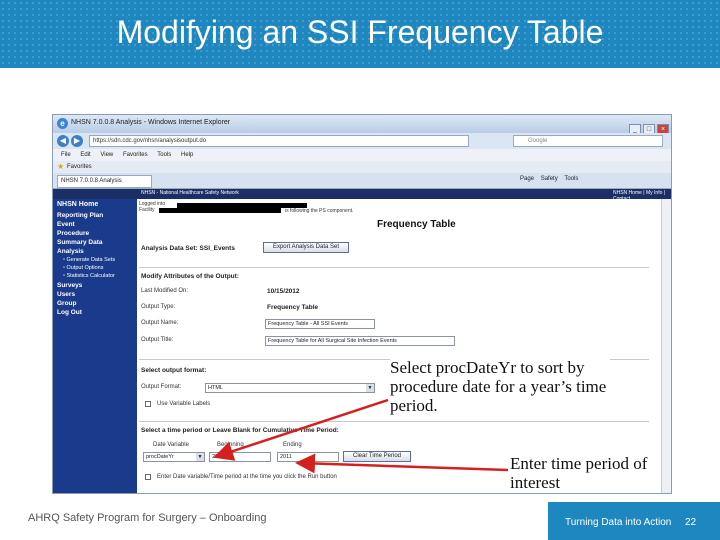 The image size is (720, 540). What do you see at coordinates (588, 141) in the screenshot?
I see `search-input: Google` at bounding box center [588, 141].